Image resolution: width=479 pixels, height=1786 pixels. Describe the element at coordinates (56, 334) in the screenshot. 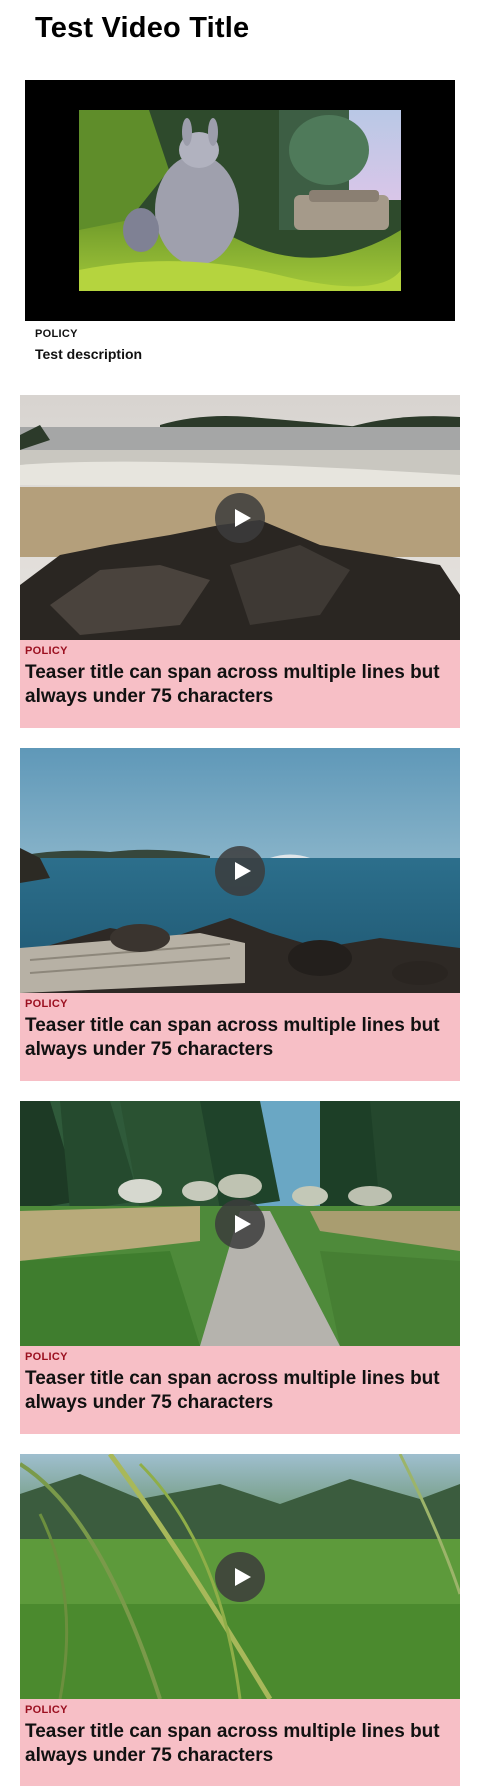

I see `featured-category: POLICY` at that location.